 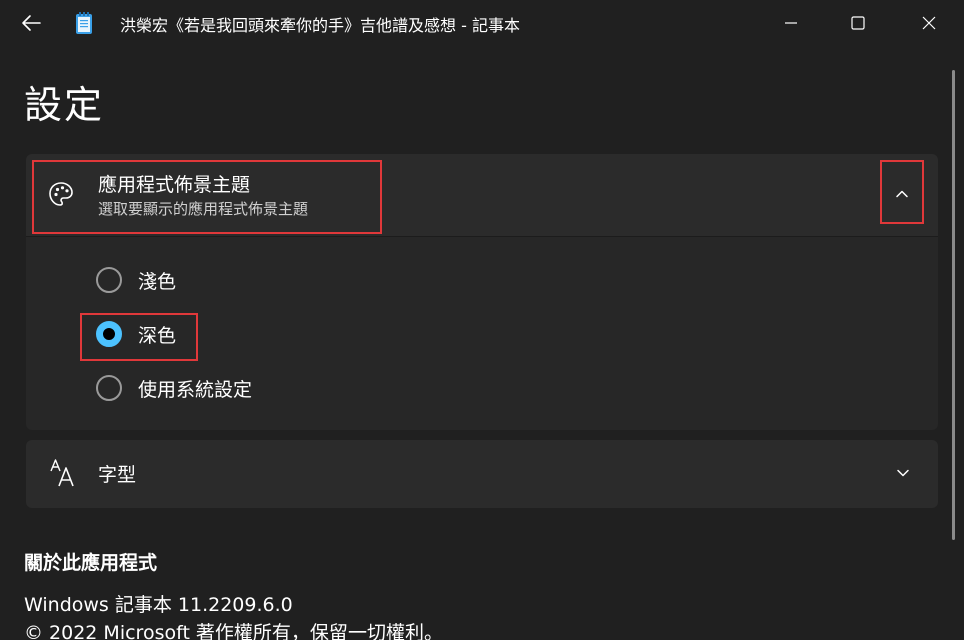 I want to click on theme-collapse-button, so click(x=902, y=194).